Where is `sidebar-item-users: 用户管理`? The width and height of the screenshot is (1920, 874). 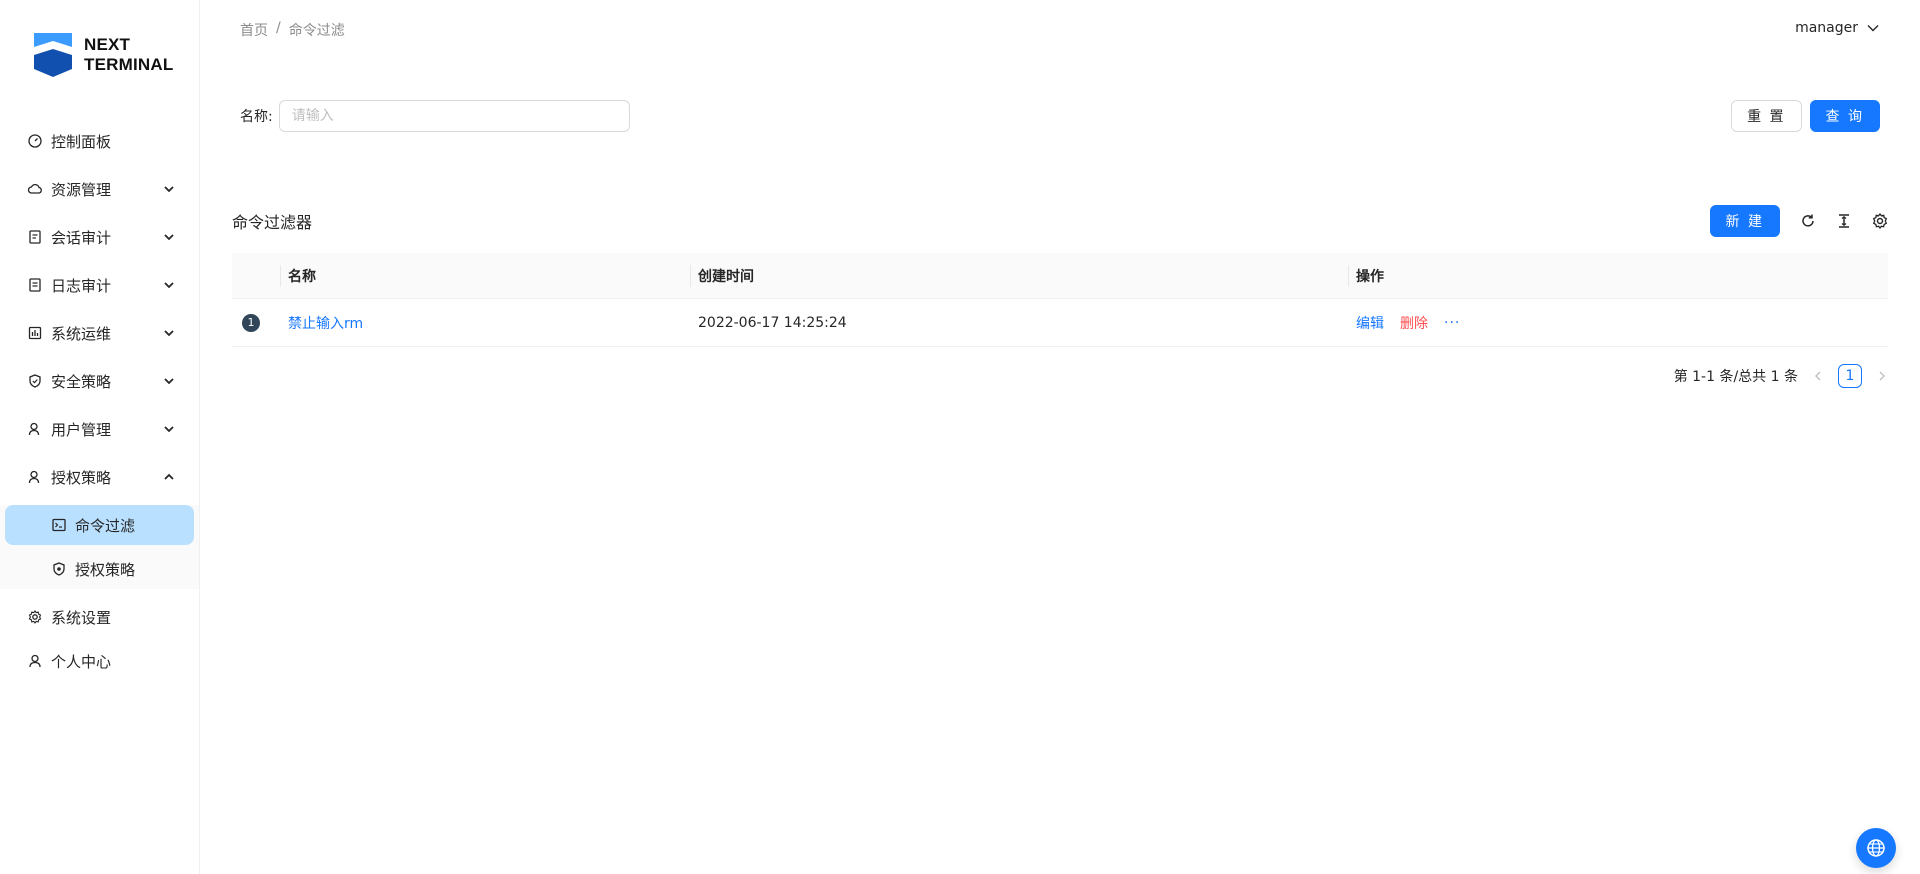
sidebar-item-users: 用户管理 is located at coordinates (99, 429).